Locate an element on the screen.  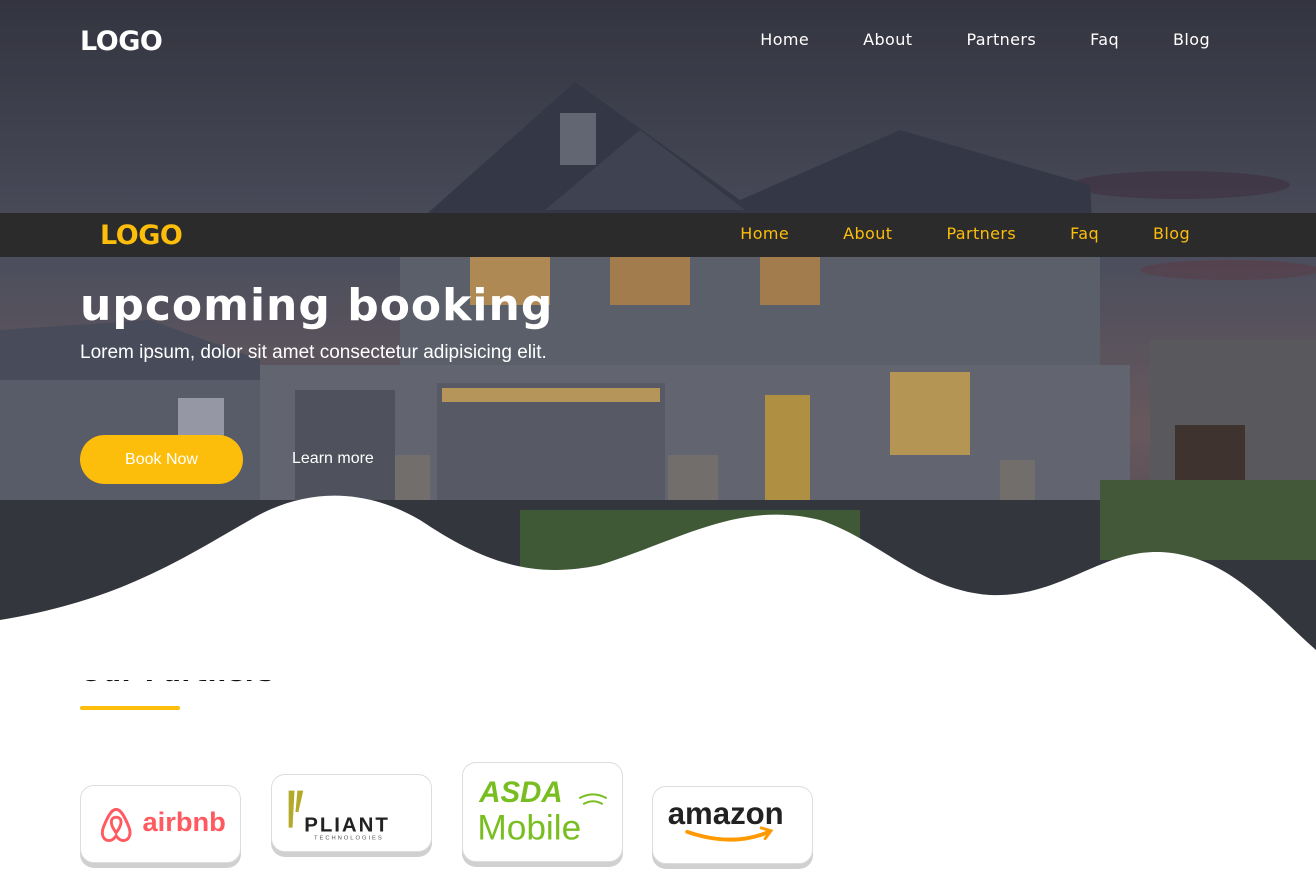
sticky-nav-item-about: About is located at coordinates (867, 233).